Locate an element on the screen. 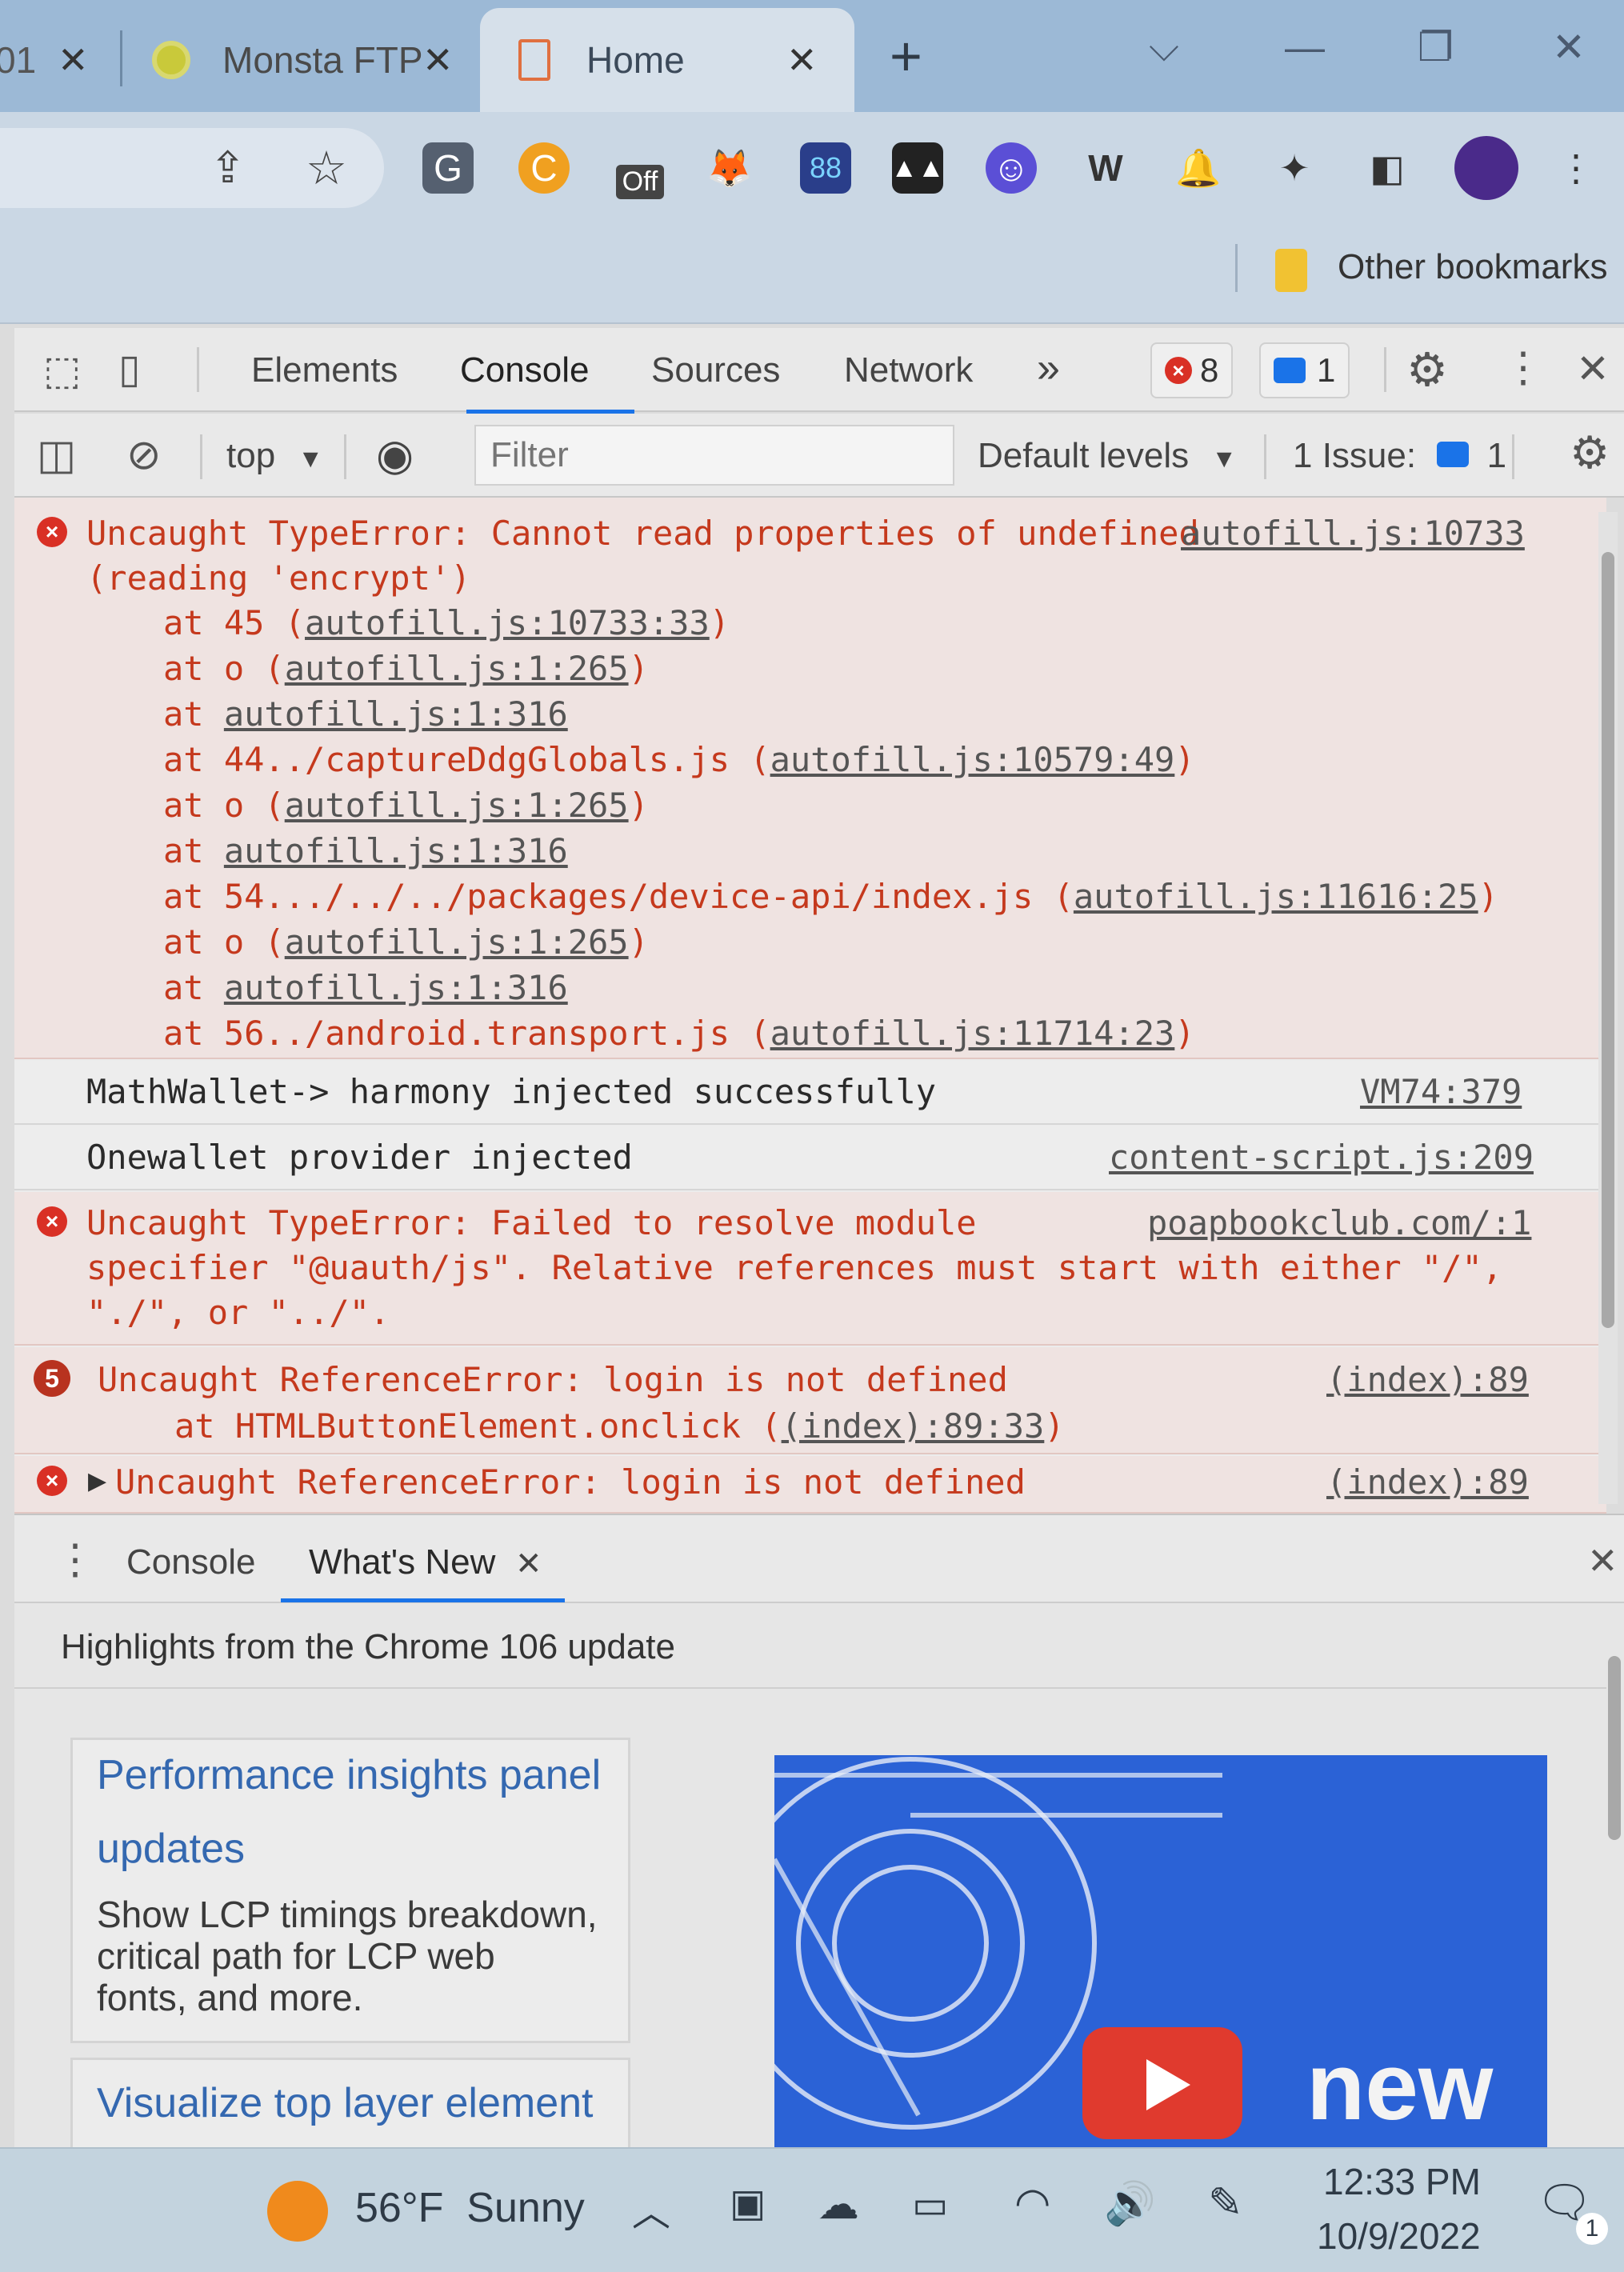 The image size is (1624, 2272). clock-date: 10/9/2022 is located at coordinates (1399, 2236).